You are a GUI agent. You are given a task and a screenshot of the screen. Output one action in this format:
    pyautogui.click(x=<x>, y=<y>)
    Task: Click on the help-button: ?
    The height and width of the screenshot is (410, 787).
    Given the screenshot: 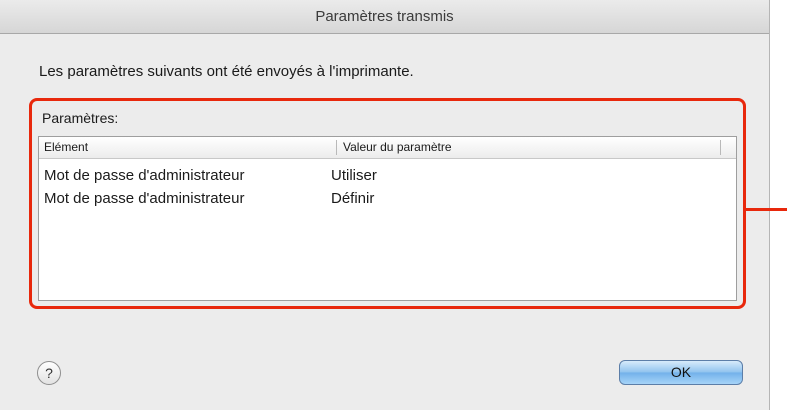 What is the action you would take?
    pyautogui.click(x=49, y=373)
    